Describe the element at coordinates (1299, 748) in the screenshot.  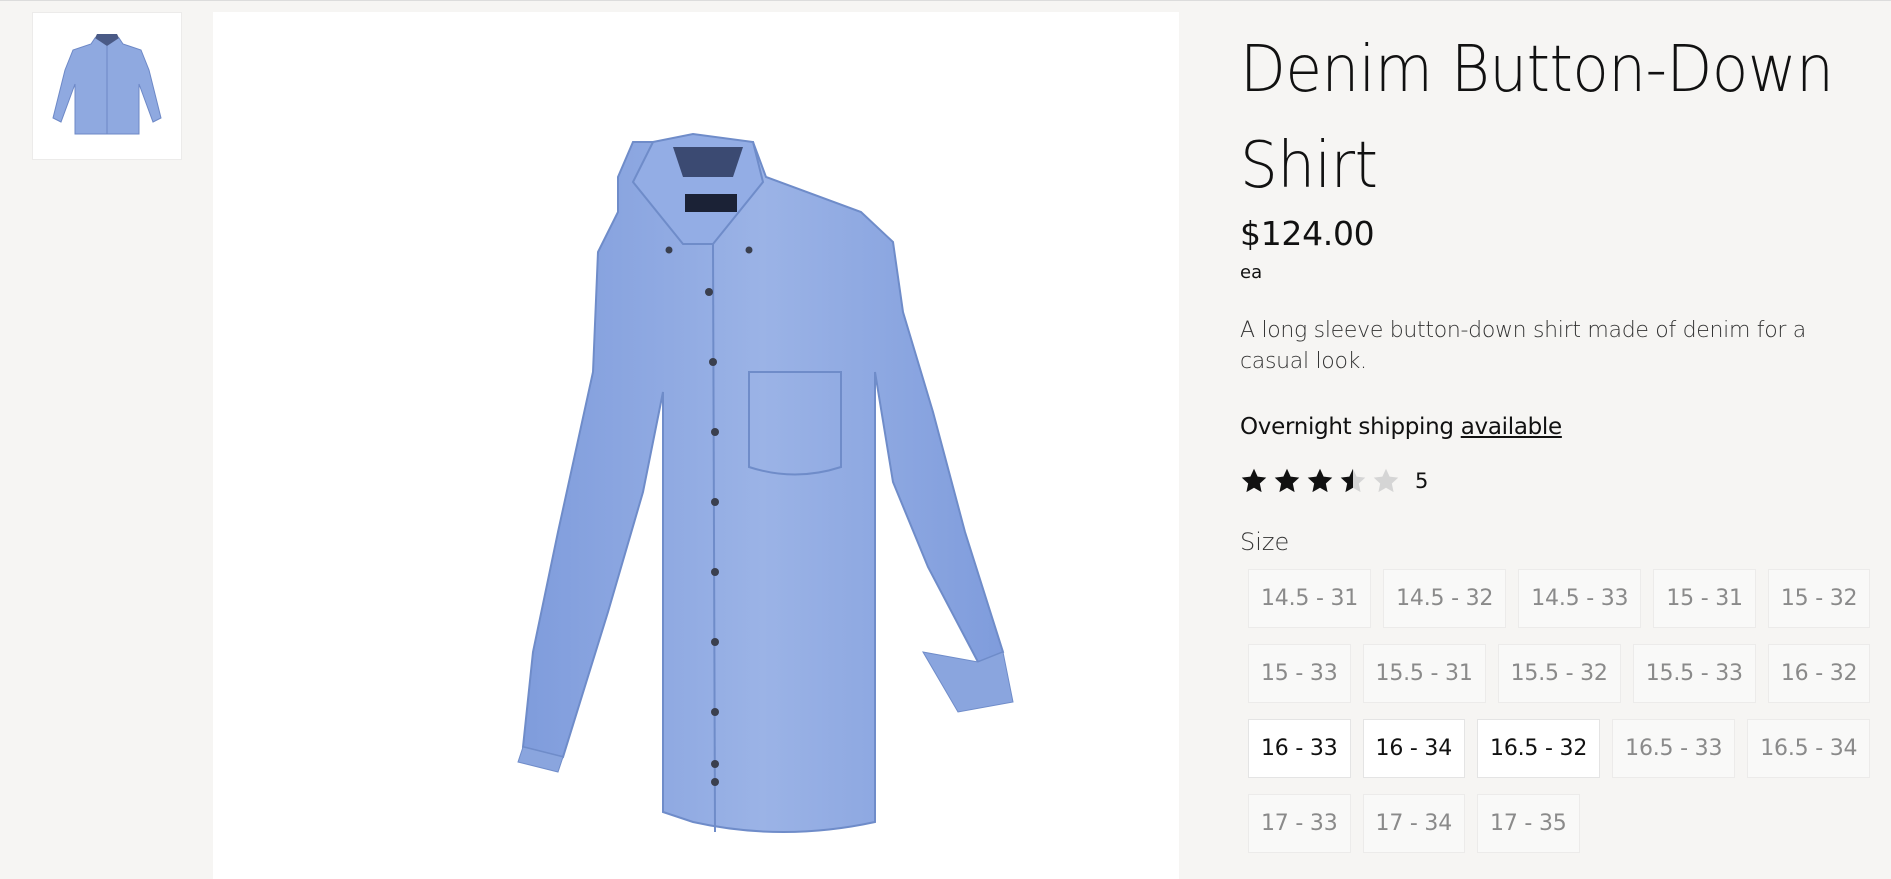
I see `size-option-16-33: 16 - 33` at that location.